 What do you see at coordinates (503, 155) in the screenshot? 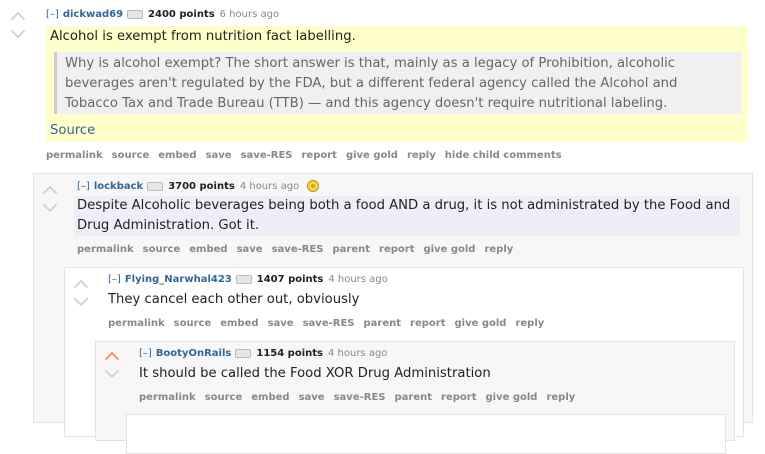
I see `hide-child-comments-button: hide child comments` at bounding box center [503, 155].